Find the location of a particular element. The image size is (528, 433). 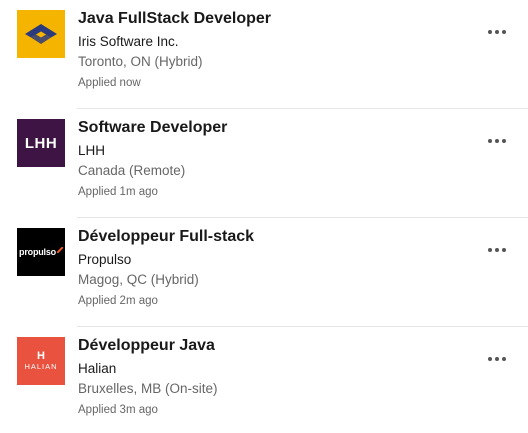

company-name: Propulso is located at coordinates (105, 259).